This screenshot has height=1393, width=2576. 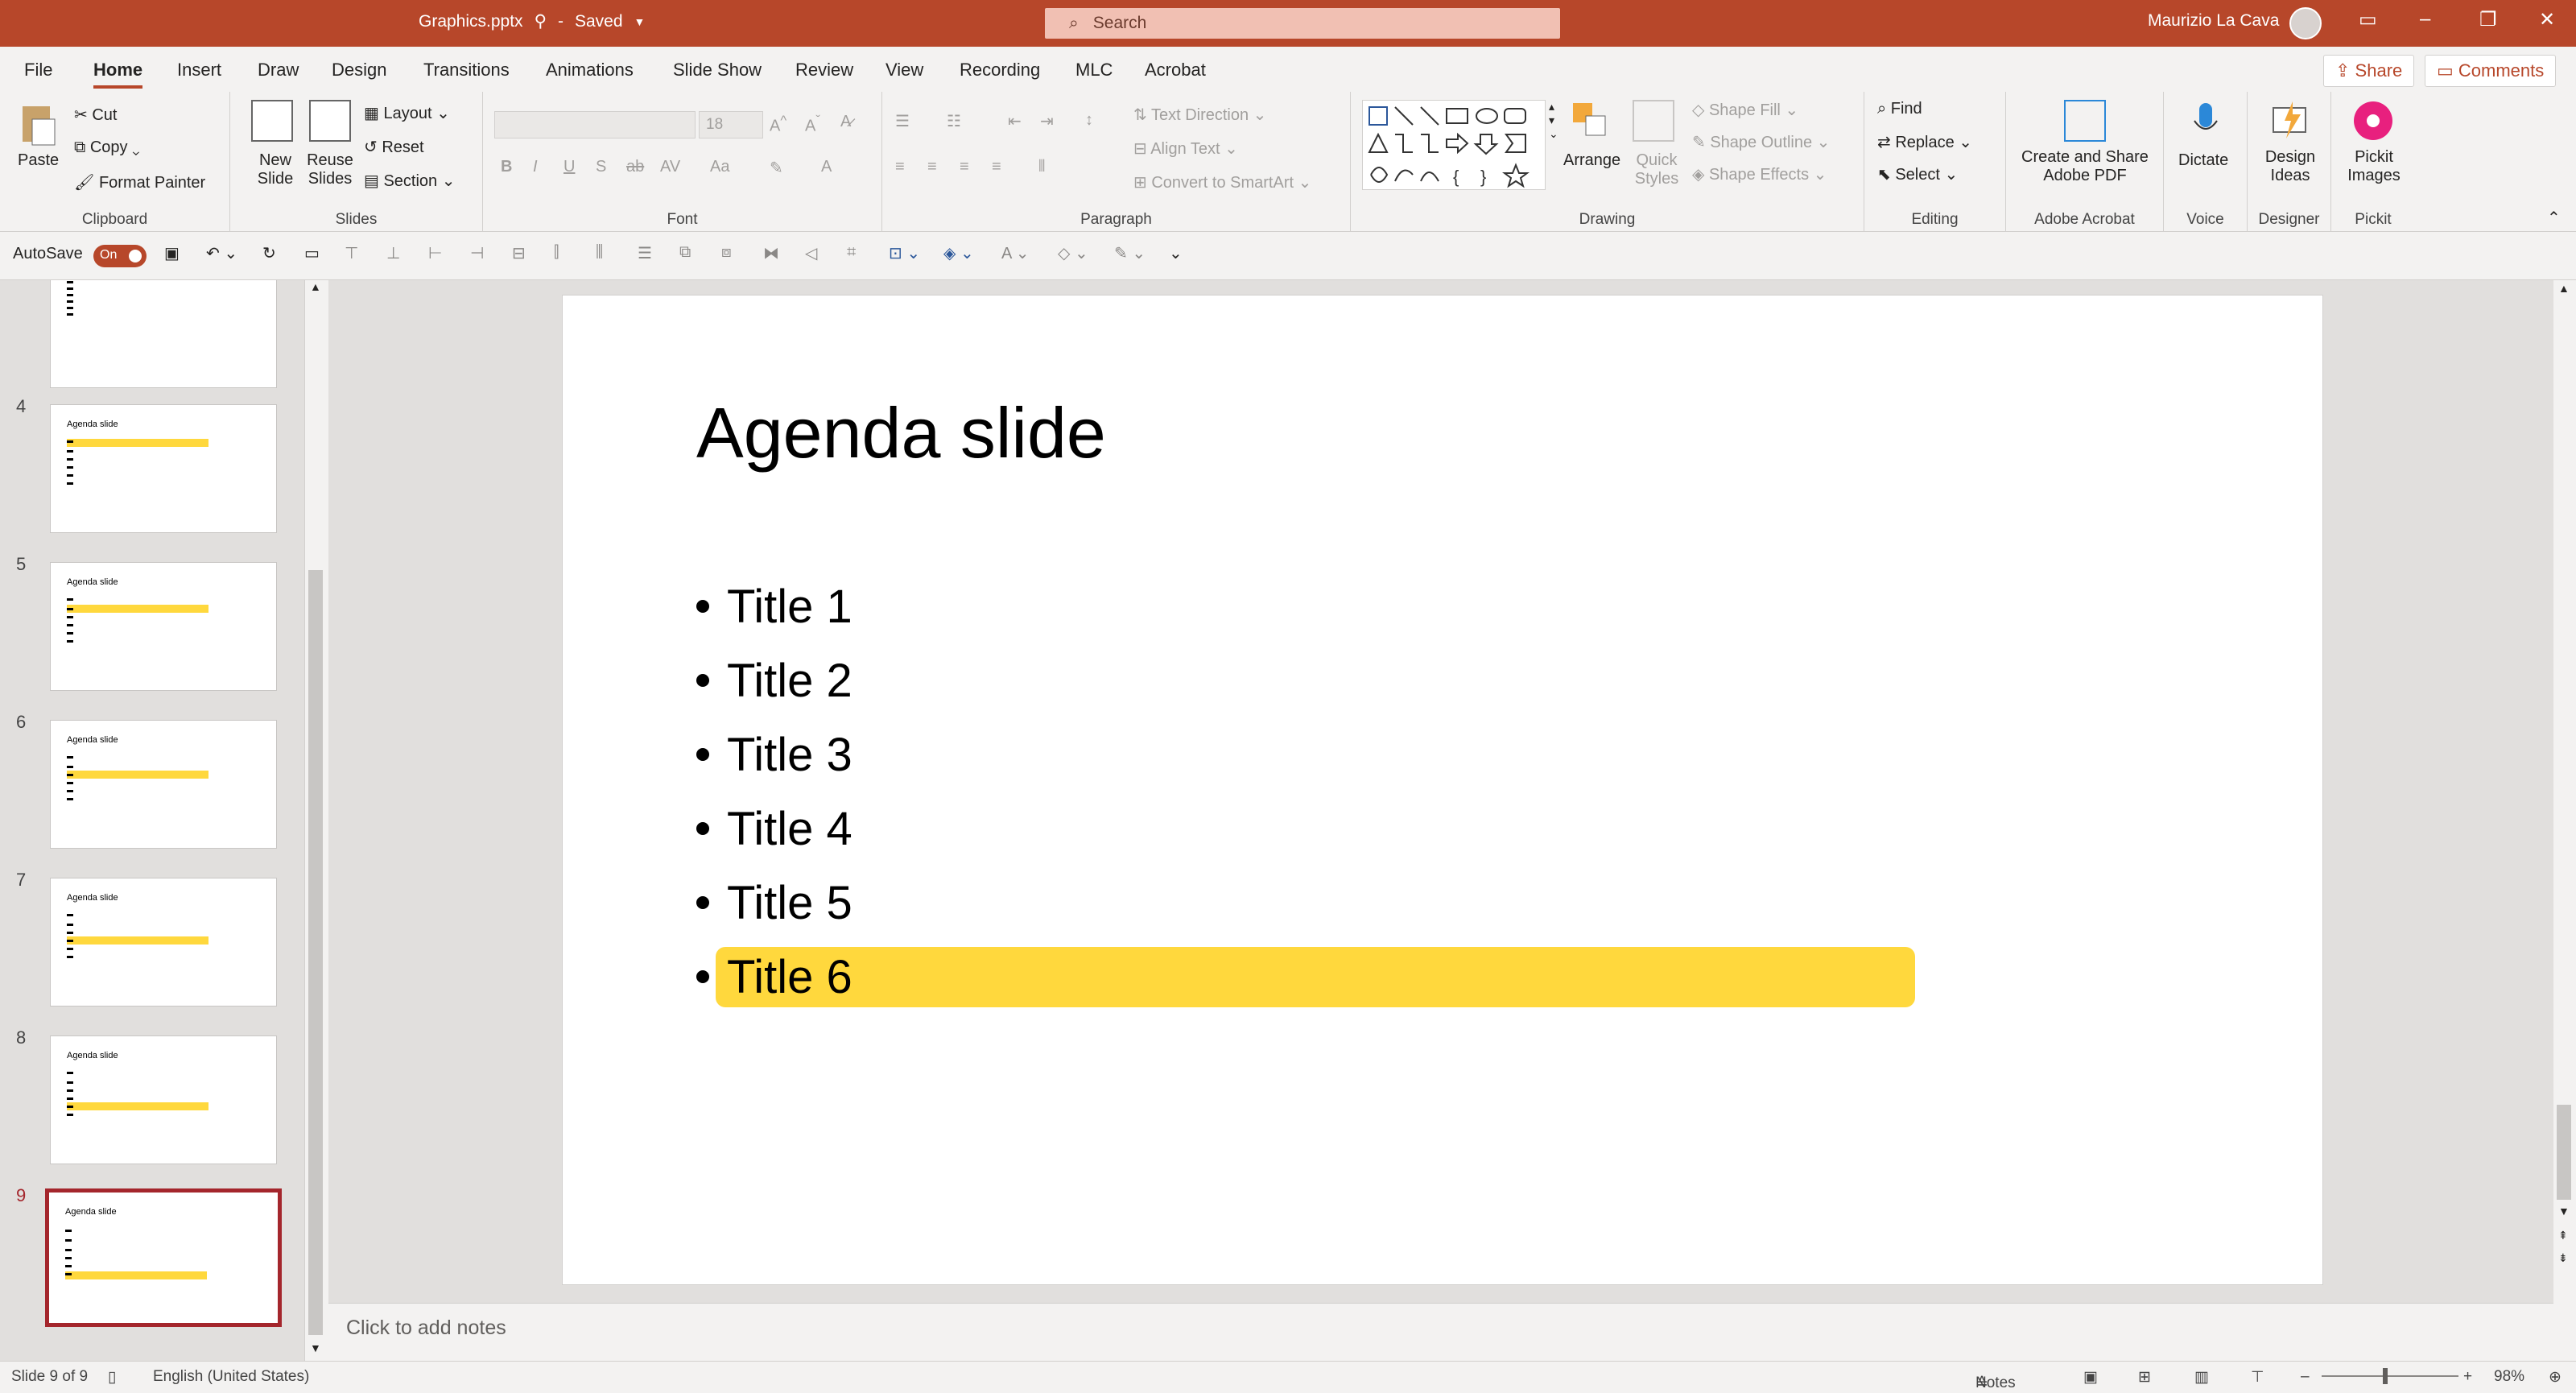 I want to click on reuse-slides-icon, so click(x=330, y=121).